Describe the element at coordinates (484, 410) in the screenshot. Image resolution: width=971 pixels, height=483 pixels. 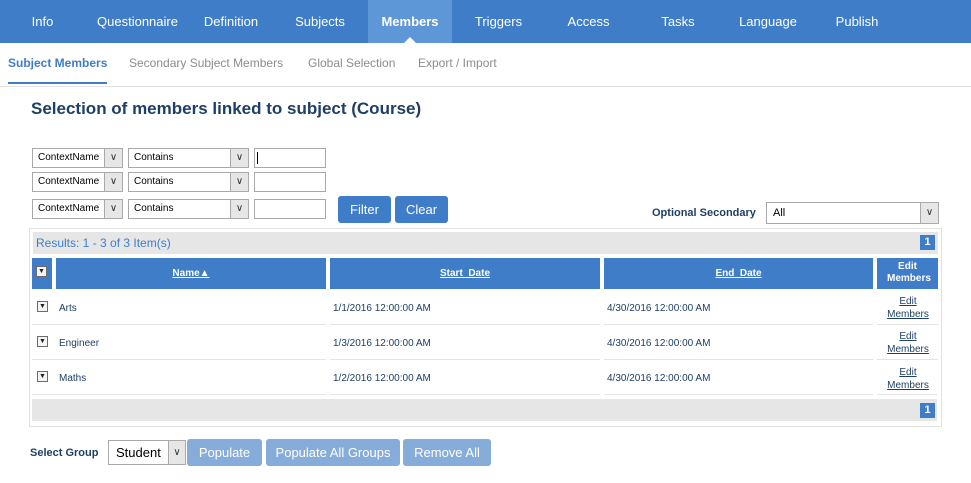
I see `grid-footer` at that location.